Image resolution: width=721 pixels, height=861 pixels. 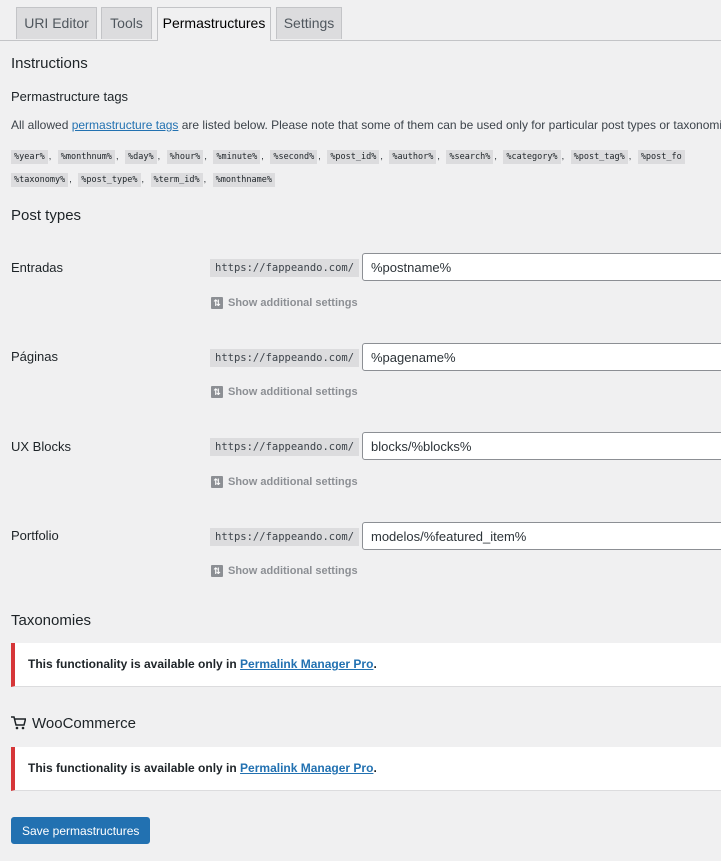 What do you see at coordinates (532, 157) in the screenshot?
I see `tag: %category%` at bounding box center [532, 157].